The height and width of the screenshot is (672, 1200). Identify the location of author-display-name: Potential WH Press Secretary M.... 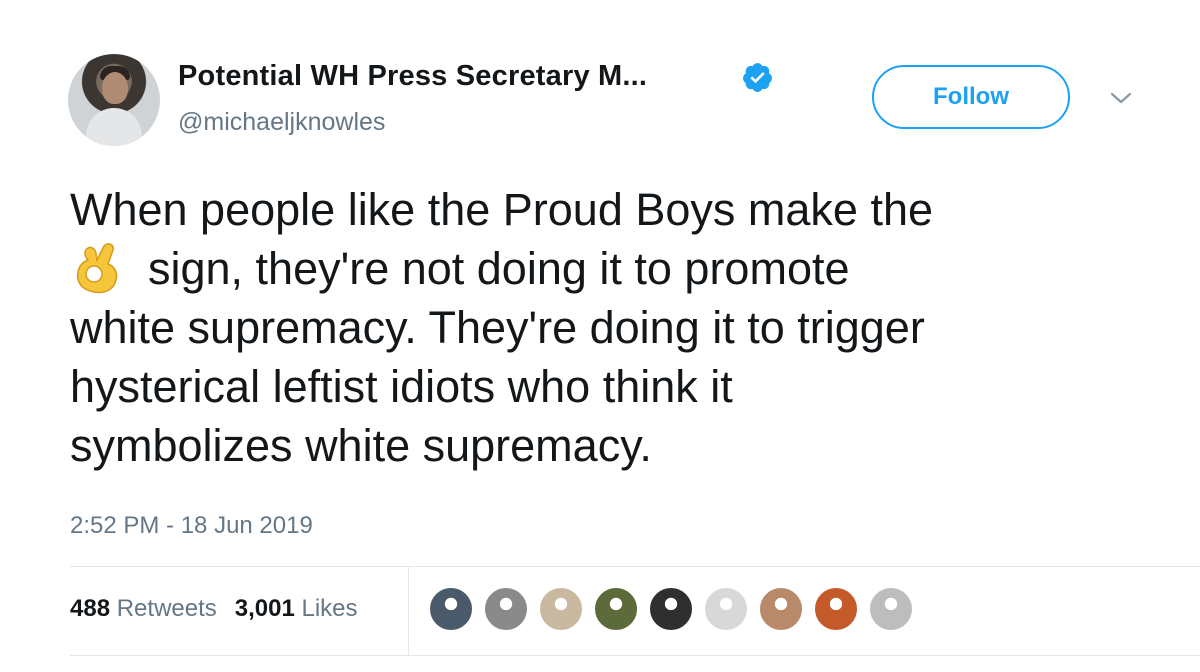
(412, 76).